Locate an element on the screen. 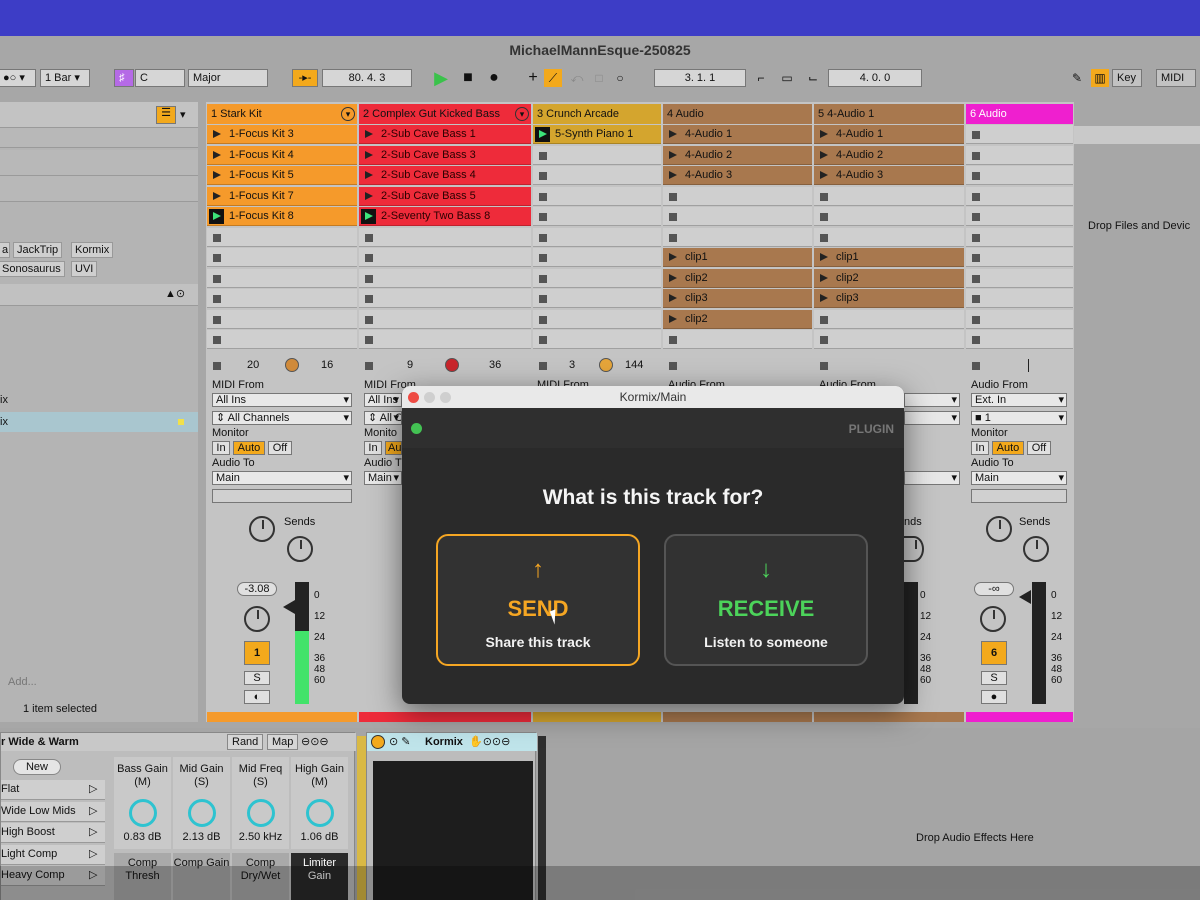 Image resolution: width=1200 pixels, height=900 pixels. preset-item: Light Comp ▷ is located at coordinates (53, 854).